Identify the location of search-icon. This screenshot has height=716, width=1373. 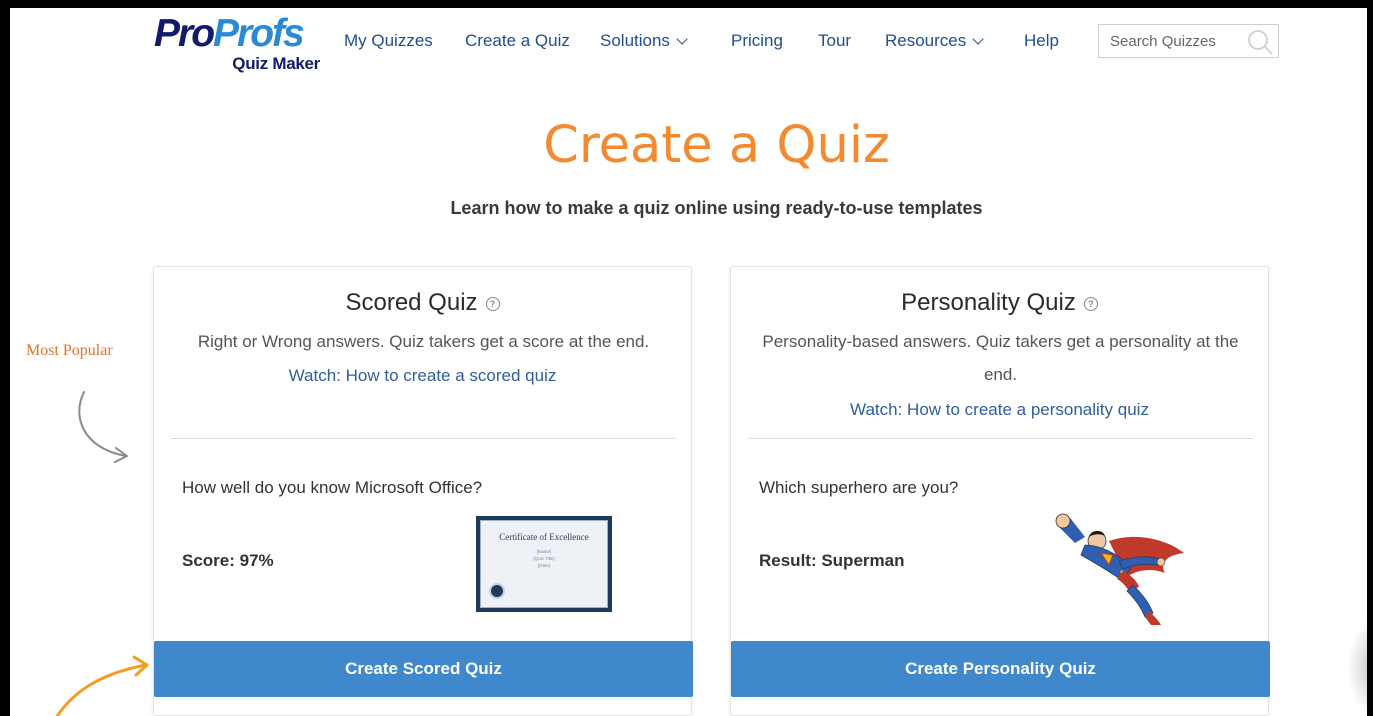
(1260, 42).